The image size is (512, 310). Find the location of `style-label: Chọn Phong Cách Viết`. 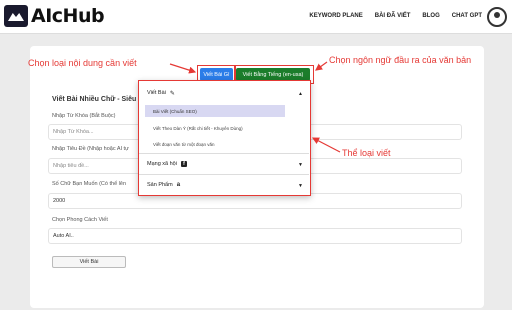

style-label: Chọn Phong Cách Viết is located at coordinates (80, 220).